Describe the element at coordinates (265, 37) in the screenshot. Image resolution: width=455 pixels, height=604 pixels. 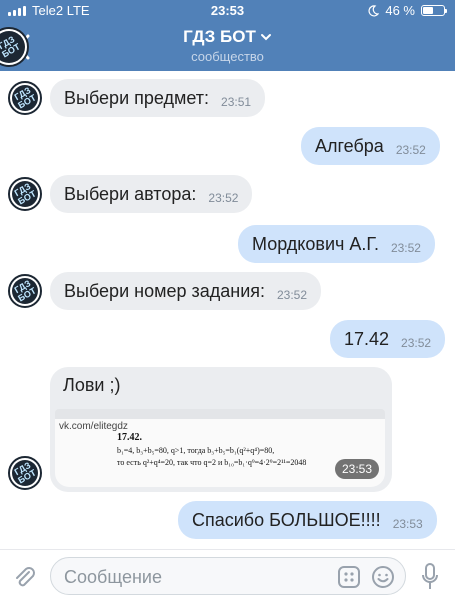
I see `chevron-down-icon` at that location.